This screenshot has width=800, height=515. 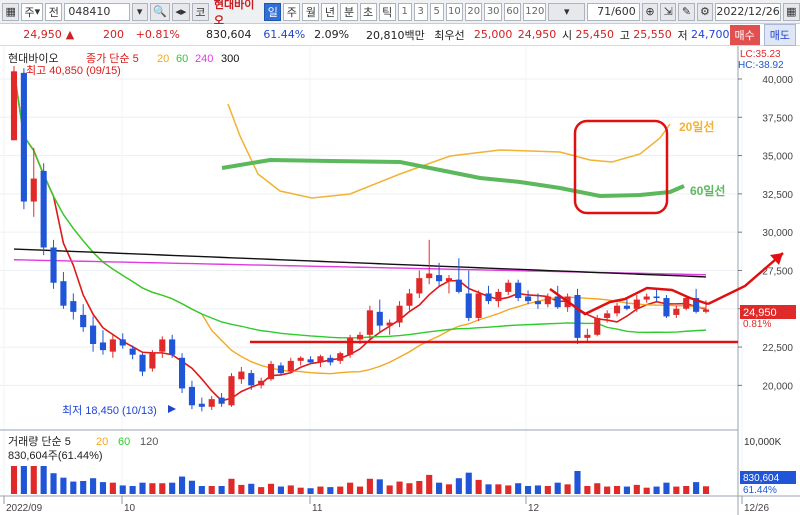 I want to click on high-label: 고, so click(x=624, y=35).